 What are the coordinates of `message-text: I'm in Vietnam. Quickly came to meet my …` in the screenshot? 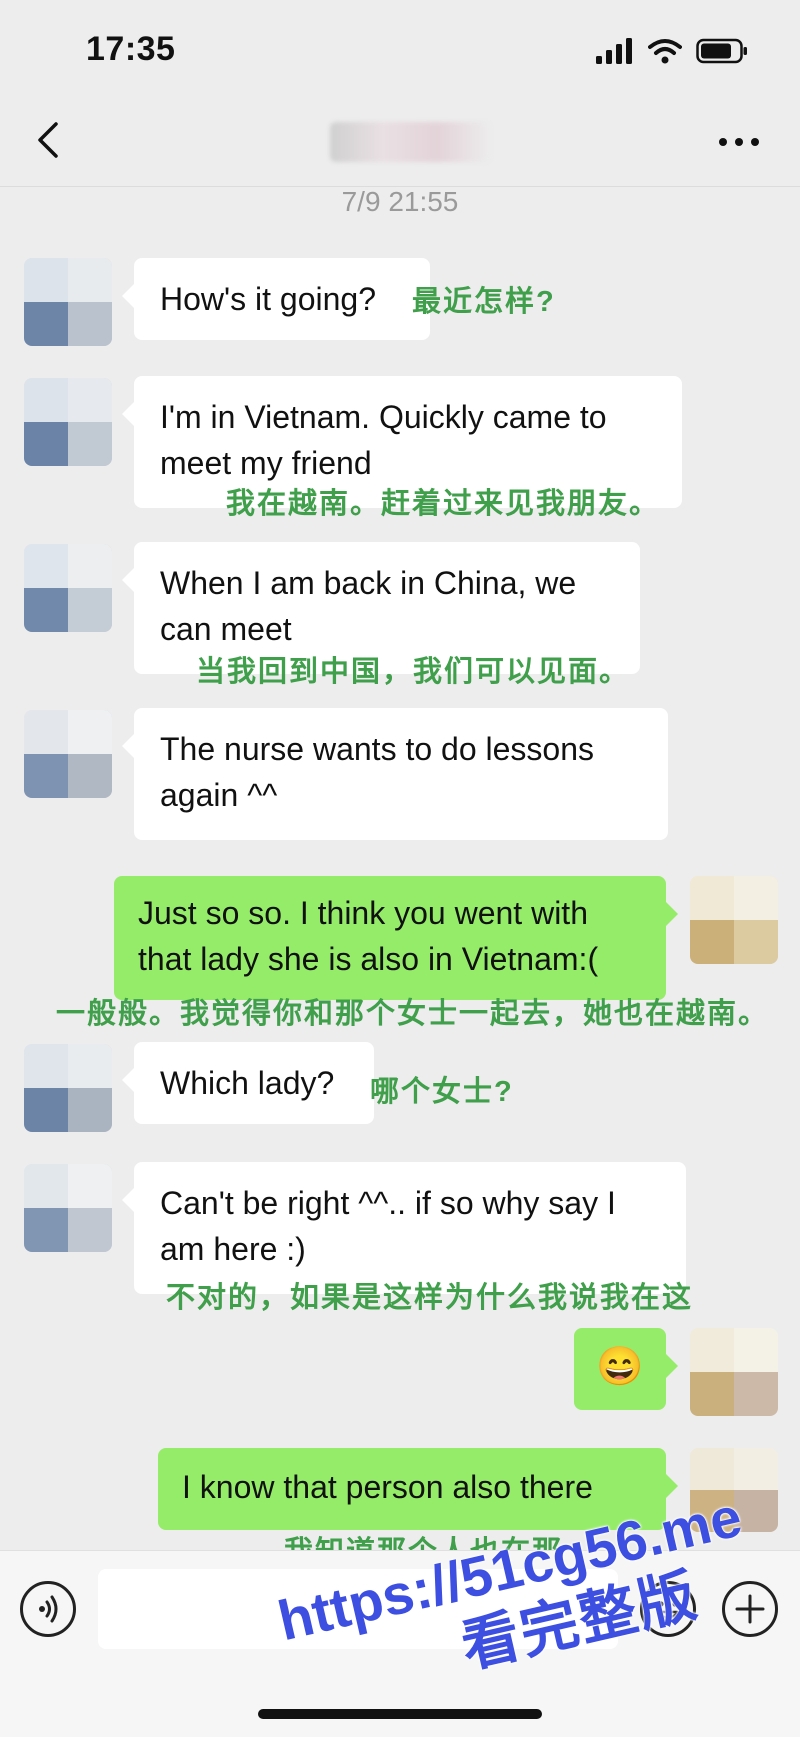 It's located at (383, 440).